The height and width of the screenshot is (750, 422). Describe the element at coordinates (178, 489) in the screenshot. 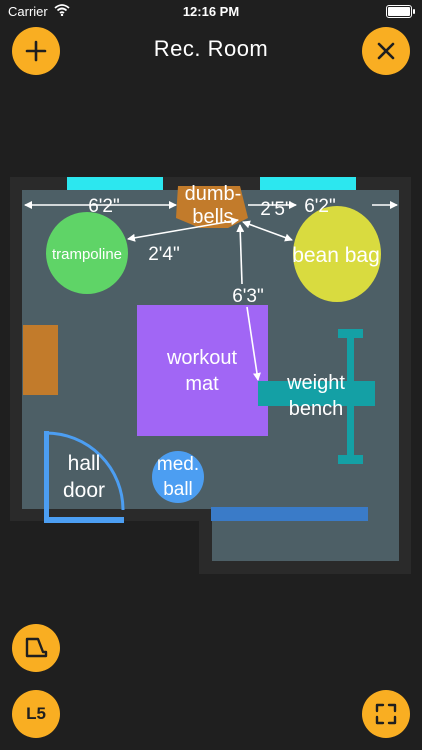

I see `med-ball-label-line2: ball` at that location.